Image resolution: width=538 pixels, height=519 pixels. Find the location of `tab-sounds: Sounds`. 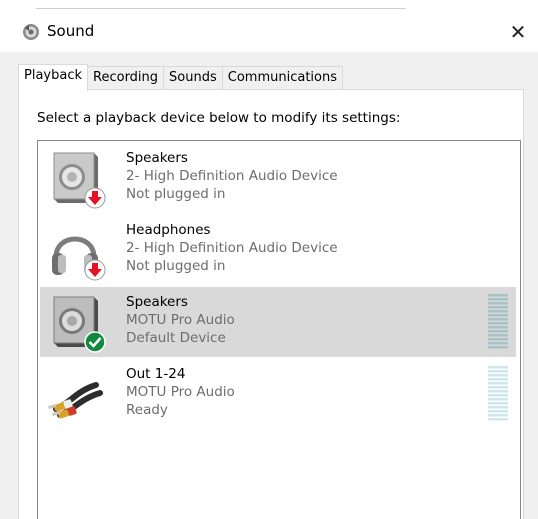

tab-sounds: Sounds is located at coordinates (193, 78).